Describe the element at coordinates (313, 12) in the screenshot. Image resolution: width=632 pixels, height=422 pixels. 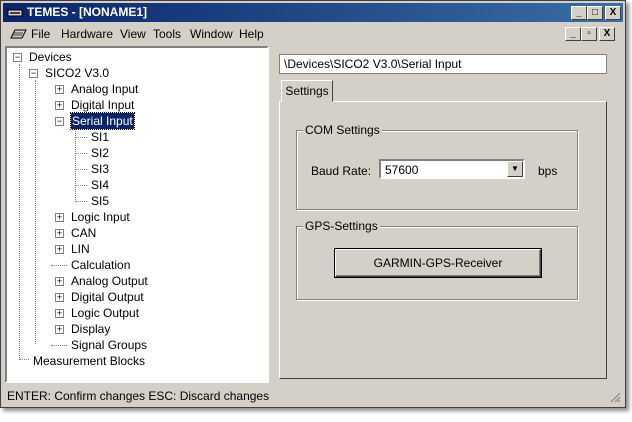
I see `title-bar: TEMES - [NONAME1] _ □ X` at that location.